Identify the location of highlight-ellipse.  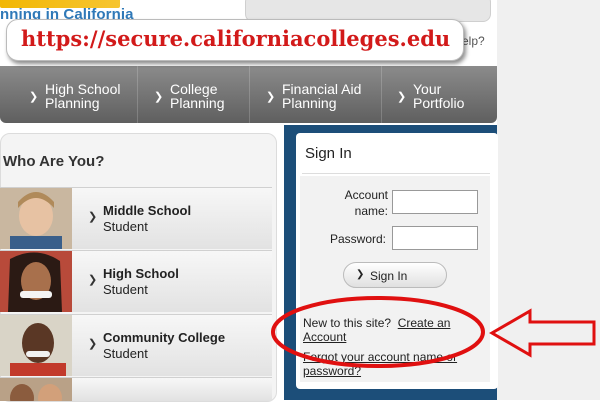
(378, 332).